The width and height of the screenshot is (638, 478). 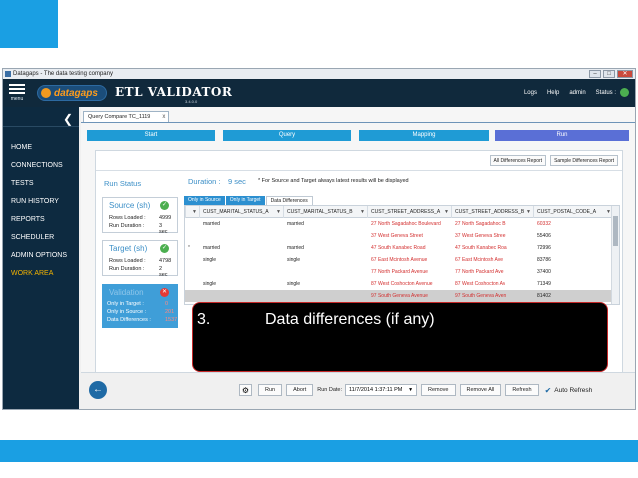 I want to click on callout-text: Data differences (if any), so click(x=350, y=319).